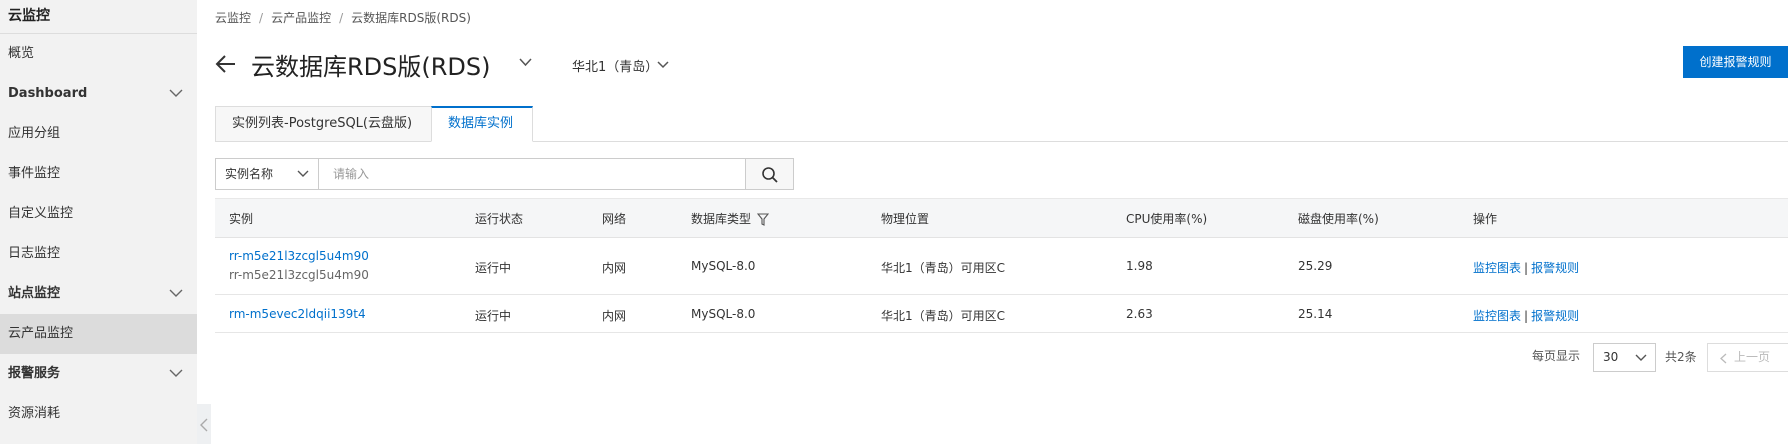  What do you see at coordinates (41, 213) in the screenshot?
I see `sidebar-item-label: 自定义监控` at bounding box center [41, 213].